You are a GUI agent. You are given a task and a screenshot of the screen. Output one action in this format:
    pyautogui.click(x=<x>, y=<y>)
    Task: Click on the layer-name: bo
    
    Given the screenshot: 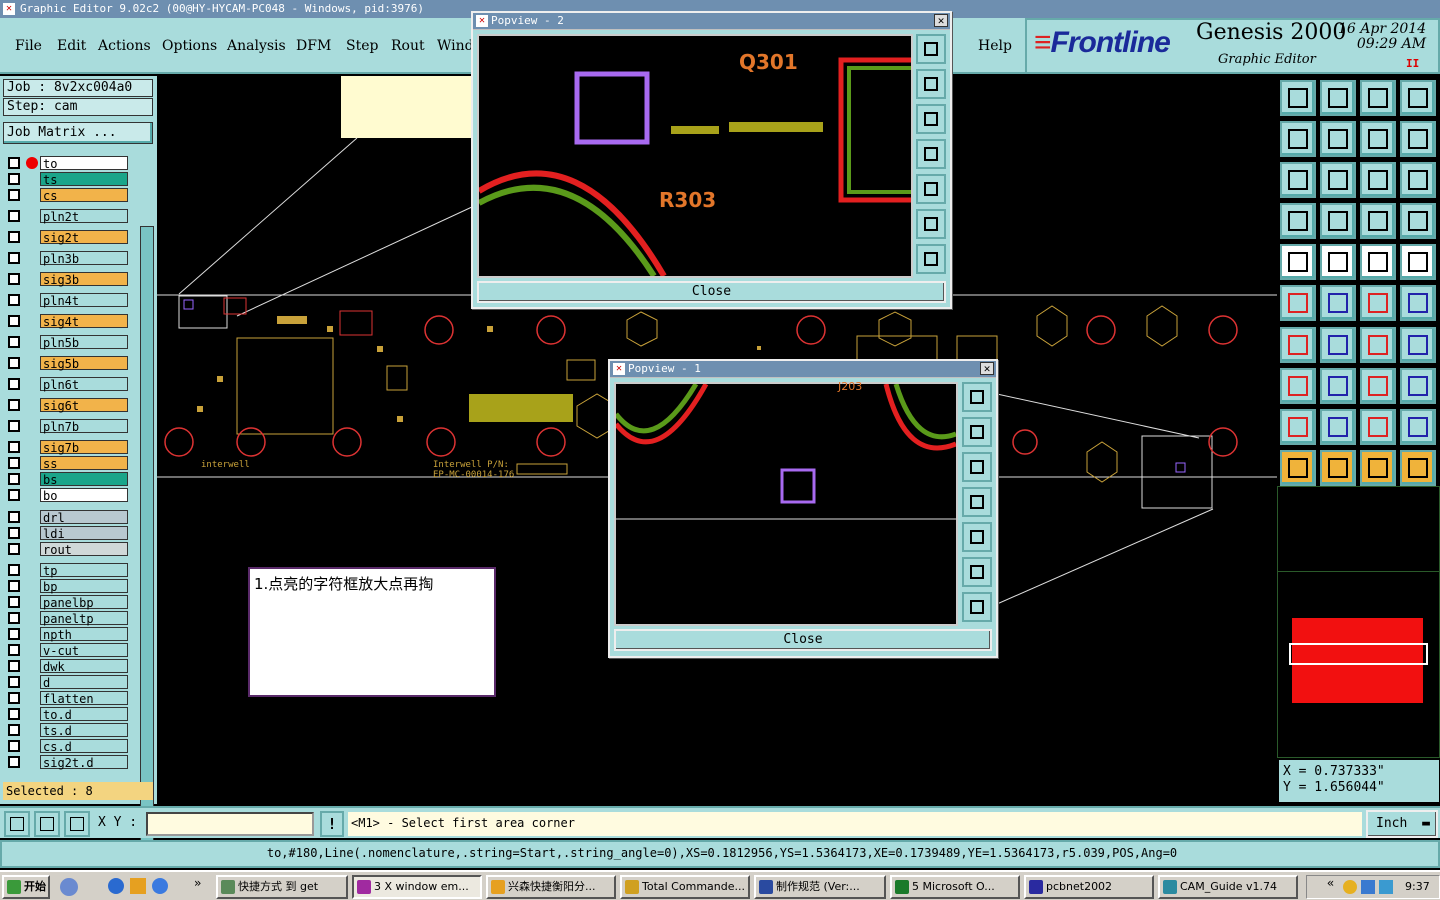 What is the action you would take?
    pyautogui.click(x=84, y=495)
    